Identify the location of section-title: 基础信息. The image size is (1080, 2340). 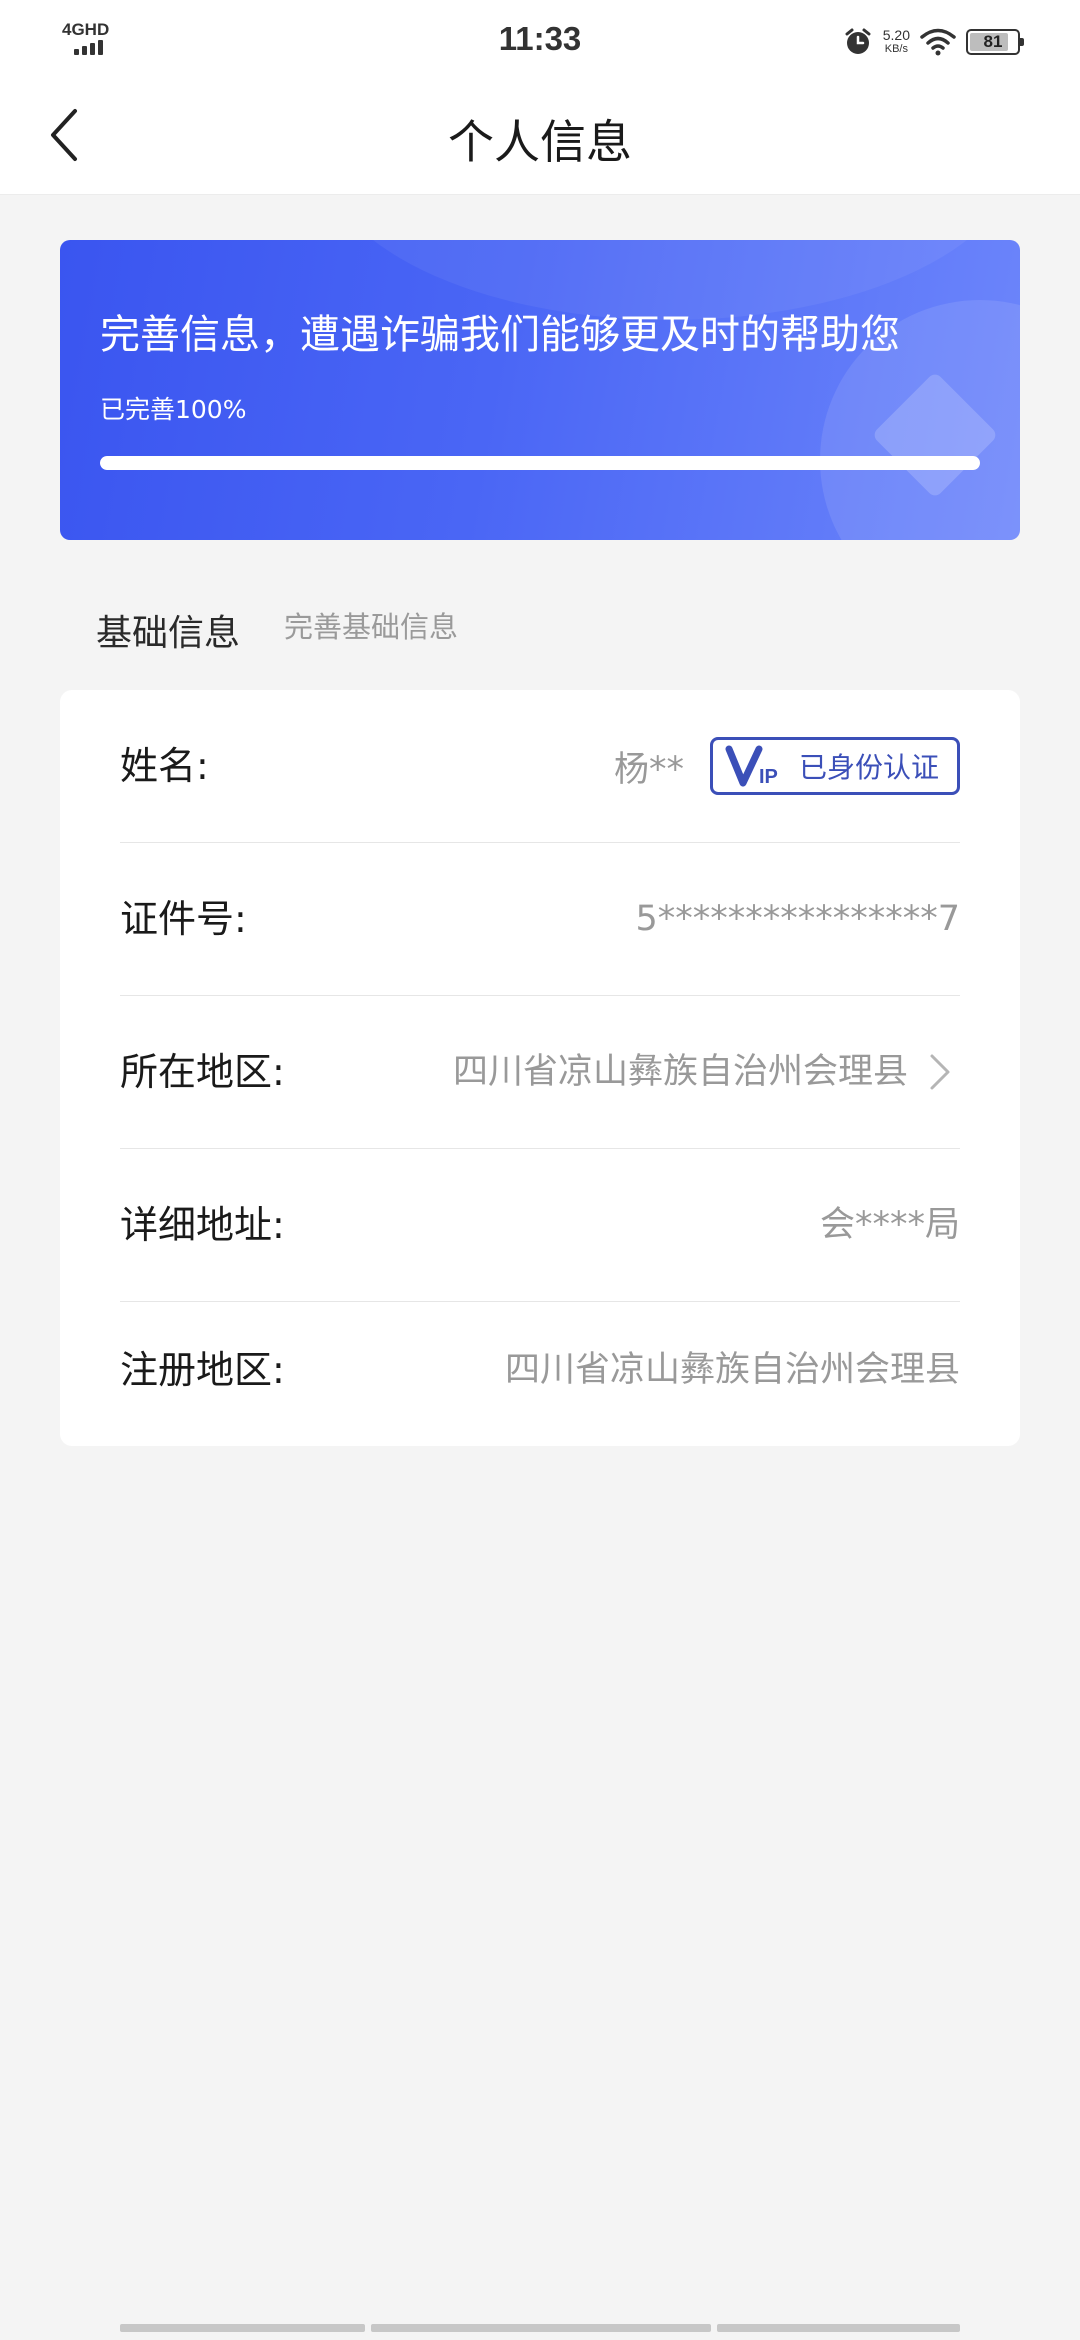
(168, 633).